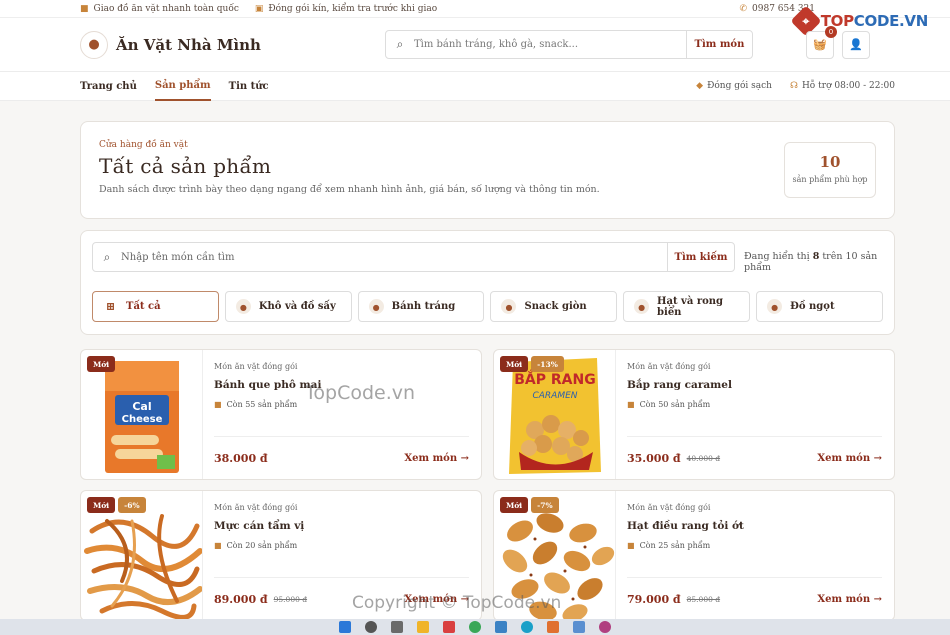 The height and width of the screenshot is (635, 950). I want to click on basket-icon: 🧺, so click(820, 44).